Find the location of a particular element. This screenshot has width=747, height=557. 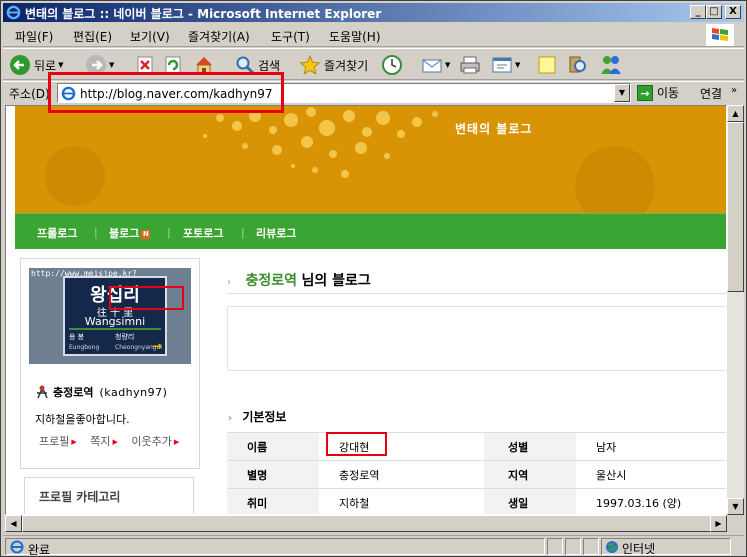

note-icon is located at coordinates (547, 65).